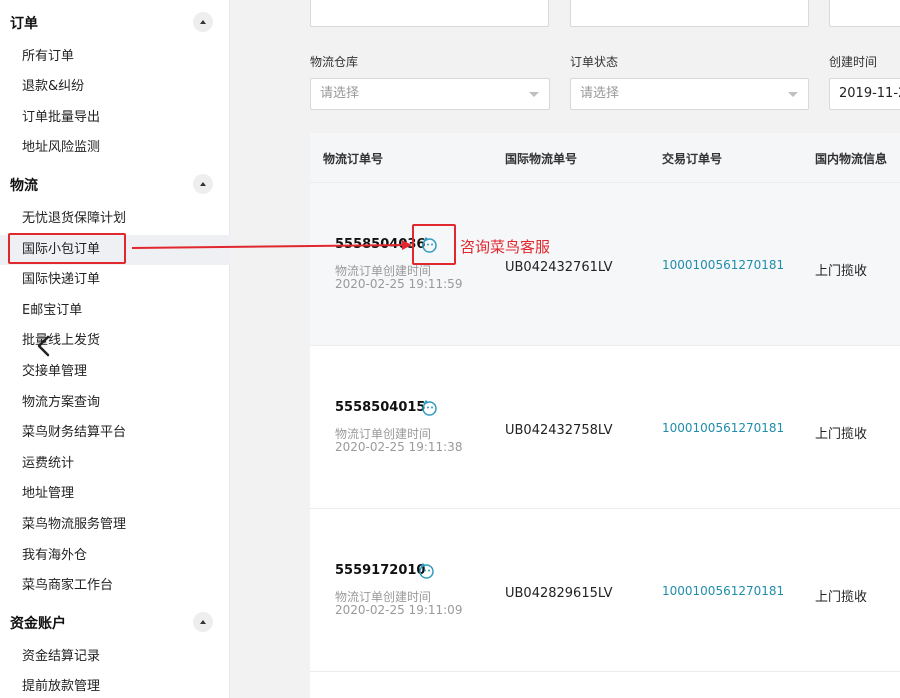 The width and height of the screenshot is (900, 698). I want to click on sidebar-item-solution-query: 物流方案查询, so click(115, 403).